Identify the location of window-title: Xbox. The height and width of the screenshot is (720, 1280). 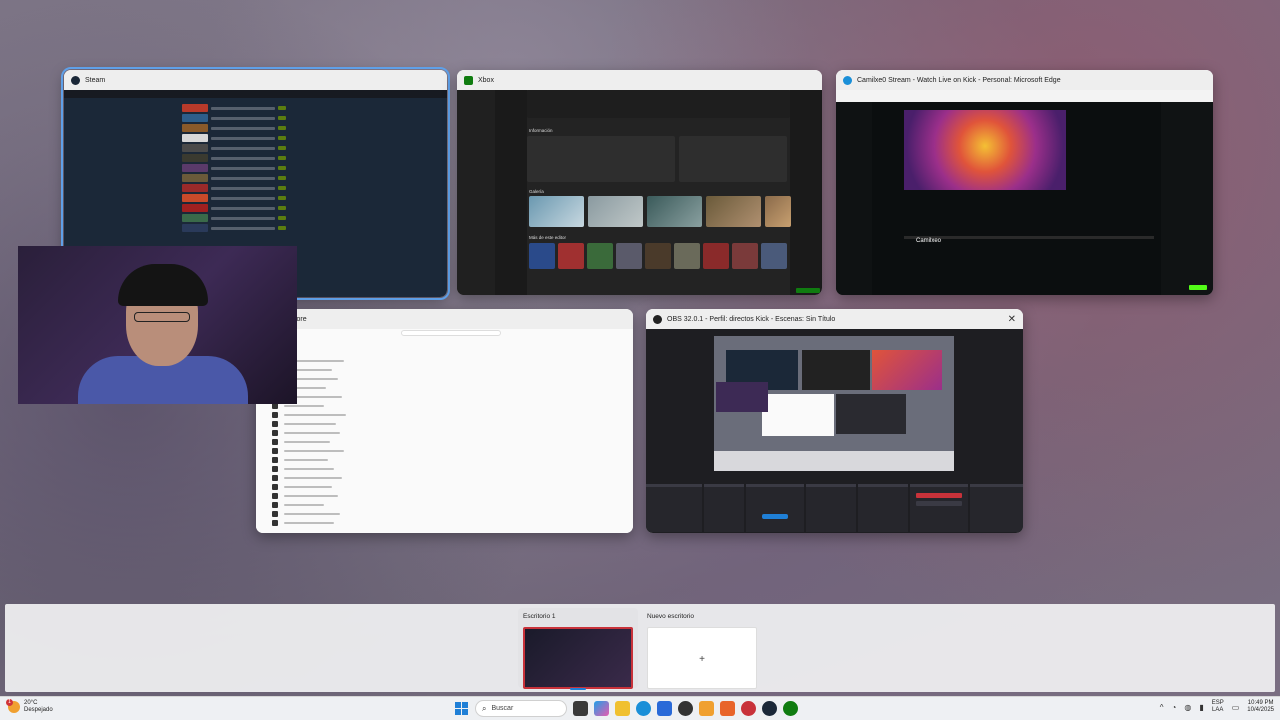
(486, 80).